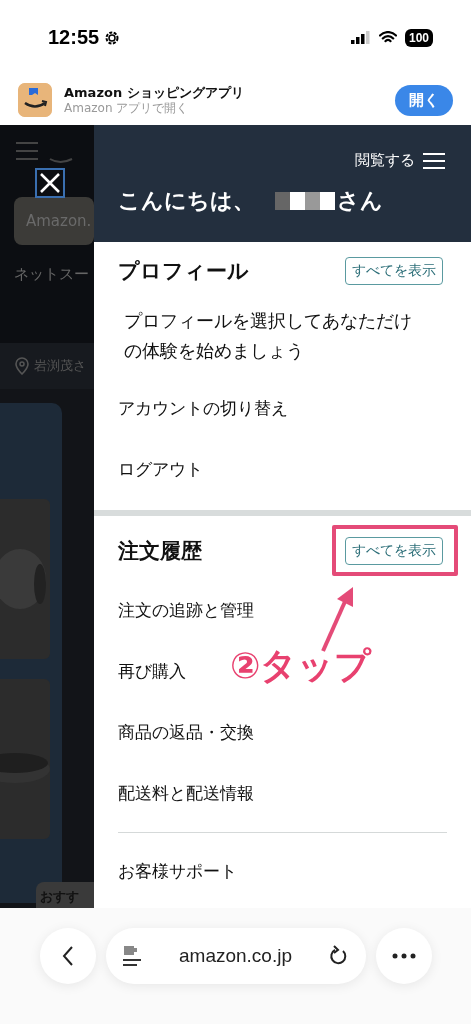  I want to click on more-icon, so click(403, 956).